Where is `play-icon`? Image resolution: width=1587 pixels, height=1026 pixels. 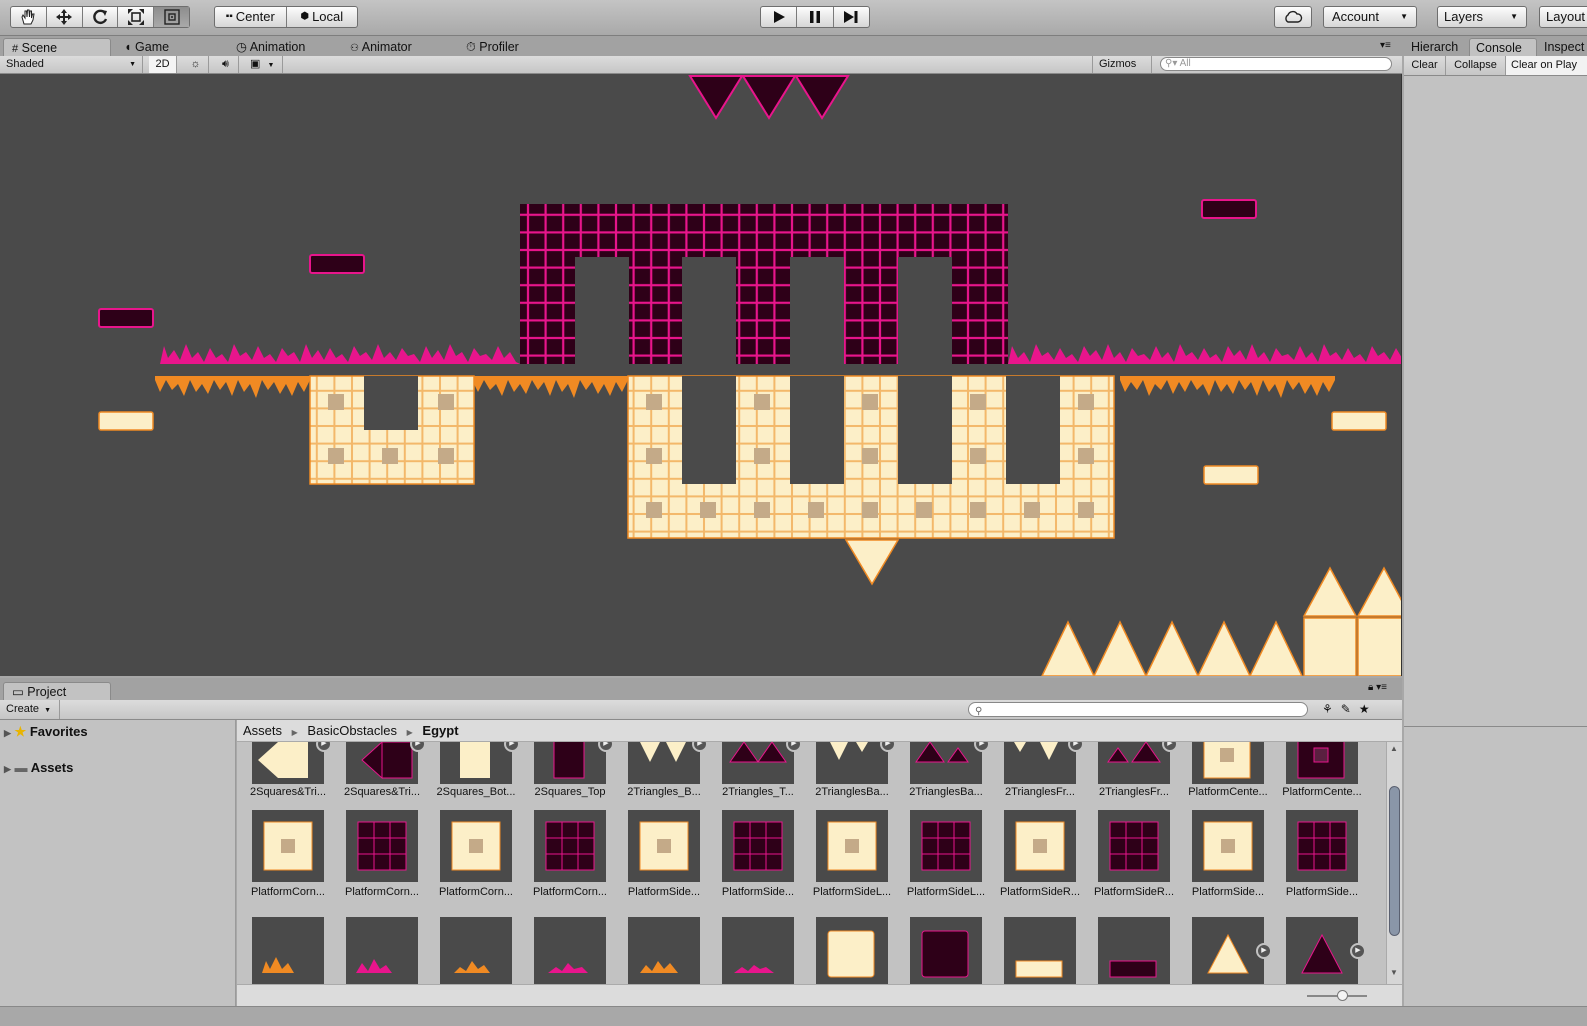
play-icon is located at coordinates (779, 17).